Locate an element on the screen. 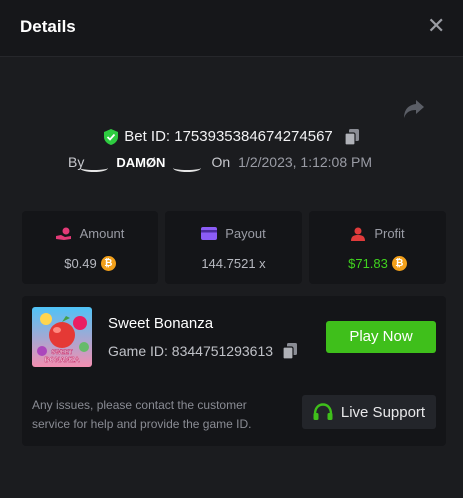  copy-bet-id-icon is located at coordinates (351, 136).